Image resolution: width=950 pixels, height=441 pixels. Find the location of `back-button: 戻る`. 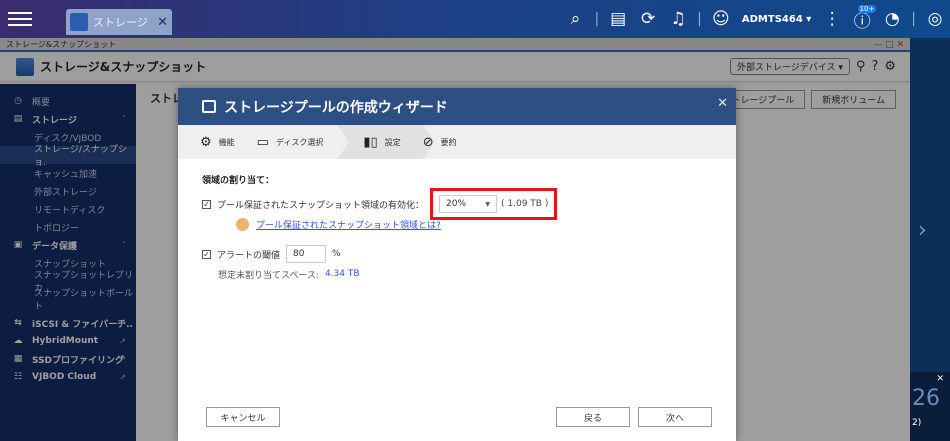

back-button: 戻る is located at coordinates (593, 417).